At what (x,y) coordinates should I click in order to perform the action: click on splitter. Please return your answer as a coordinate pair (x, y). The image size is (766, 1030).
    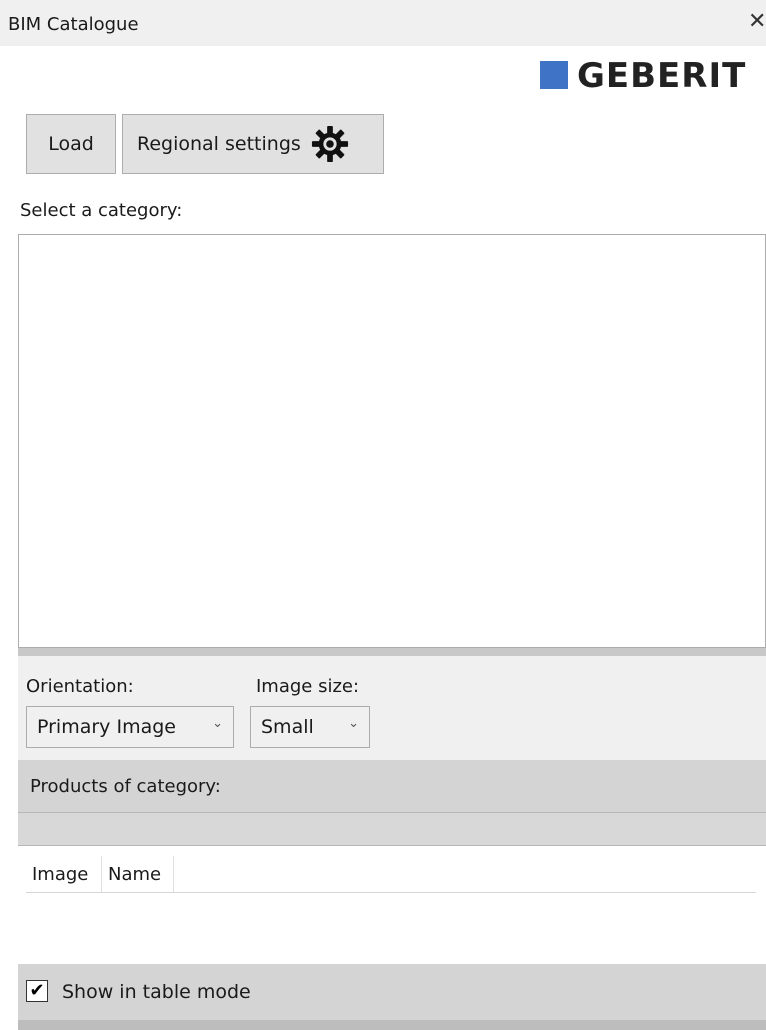
    Looking at the image, I should click on (392, 652).